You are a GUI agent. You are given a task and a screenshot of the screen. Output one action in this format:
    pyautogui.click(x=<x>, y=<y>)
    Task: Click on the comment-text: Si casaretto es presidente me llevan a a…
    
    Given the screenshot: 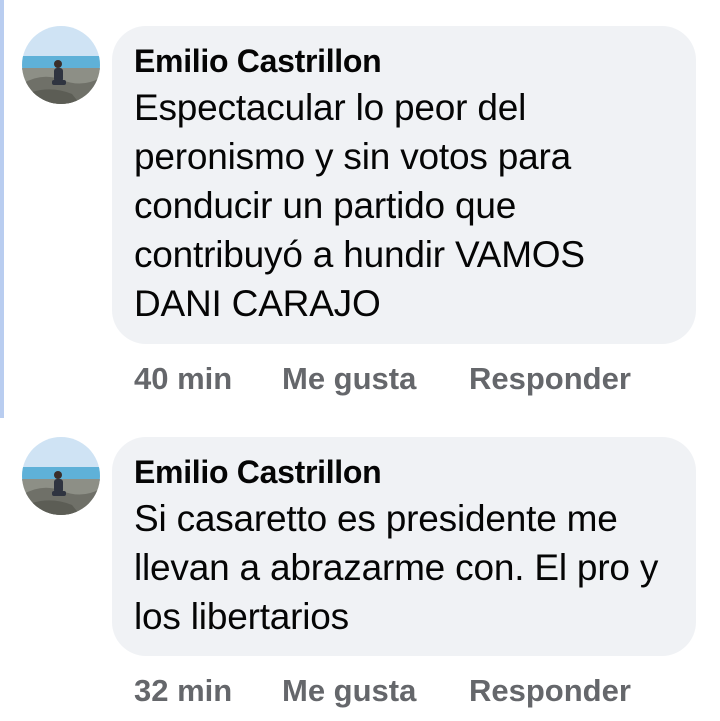 What is the action you would take?
    pyautogui.click(x=396, y=567)
    